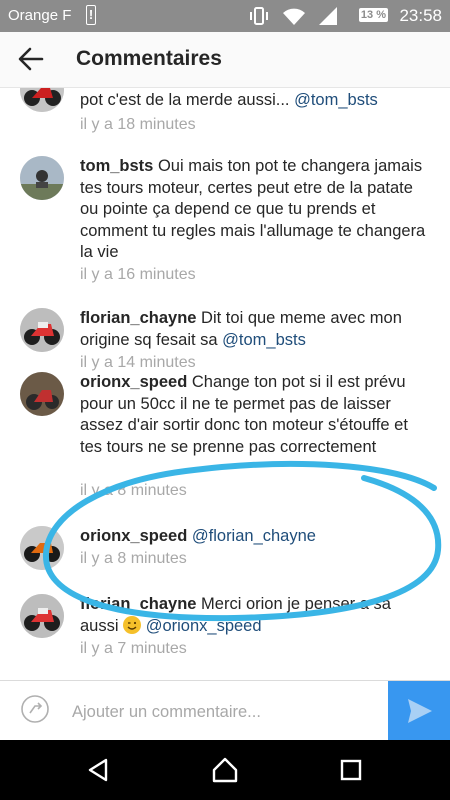 This screenshot has height=800, width=450. I want to click on comment-username: tom_bsts, so click(116, 166).